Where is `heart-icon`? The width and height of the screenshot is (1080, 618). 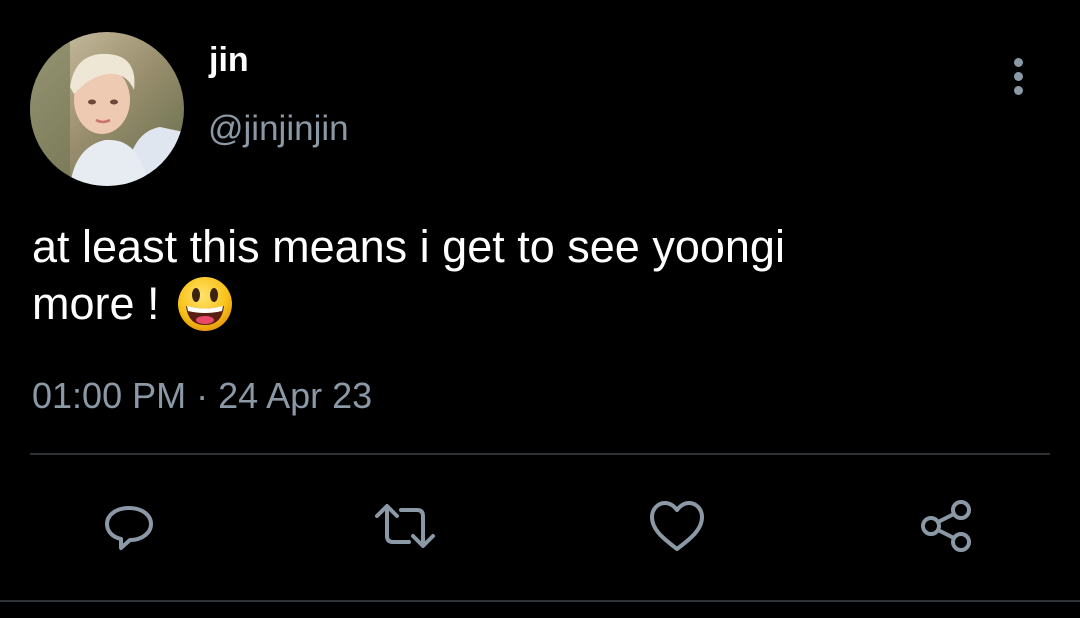
heart-icon is located at coordinates (677, 526).